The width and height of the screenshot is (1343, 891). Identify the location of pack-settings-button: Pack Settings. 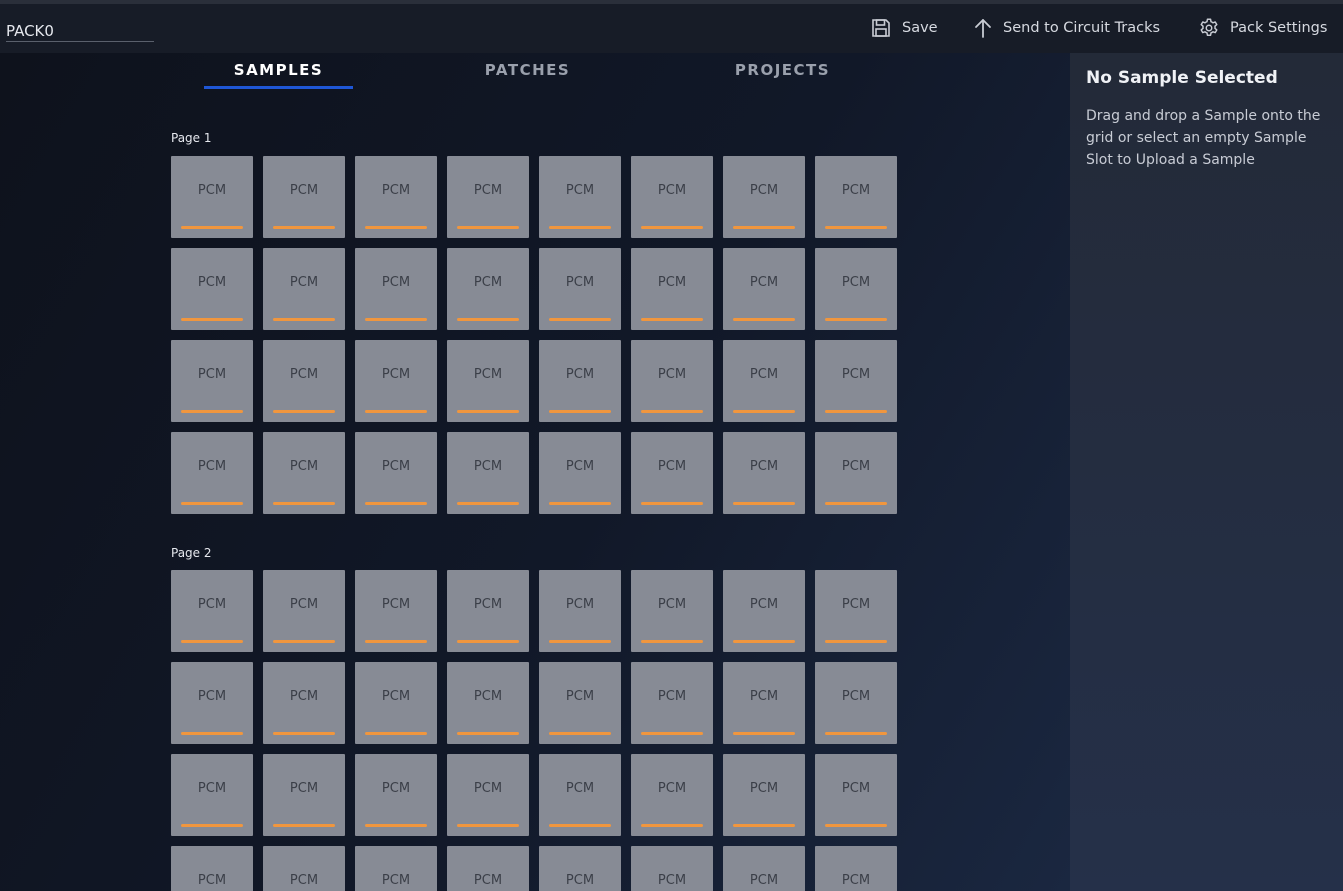
(1262, 28).